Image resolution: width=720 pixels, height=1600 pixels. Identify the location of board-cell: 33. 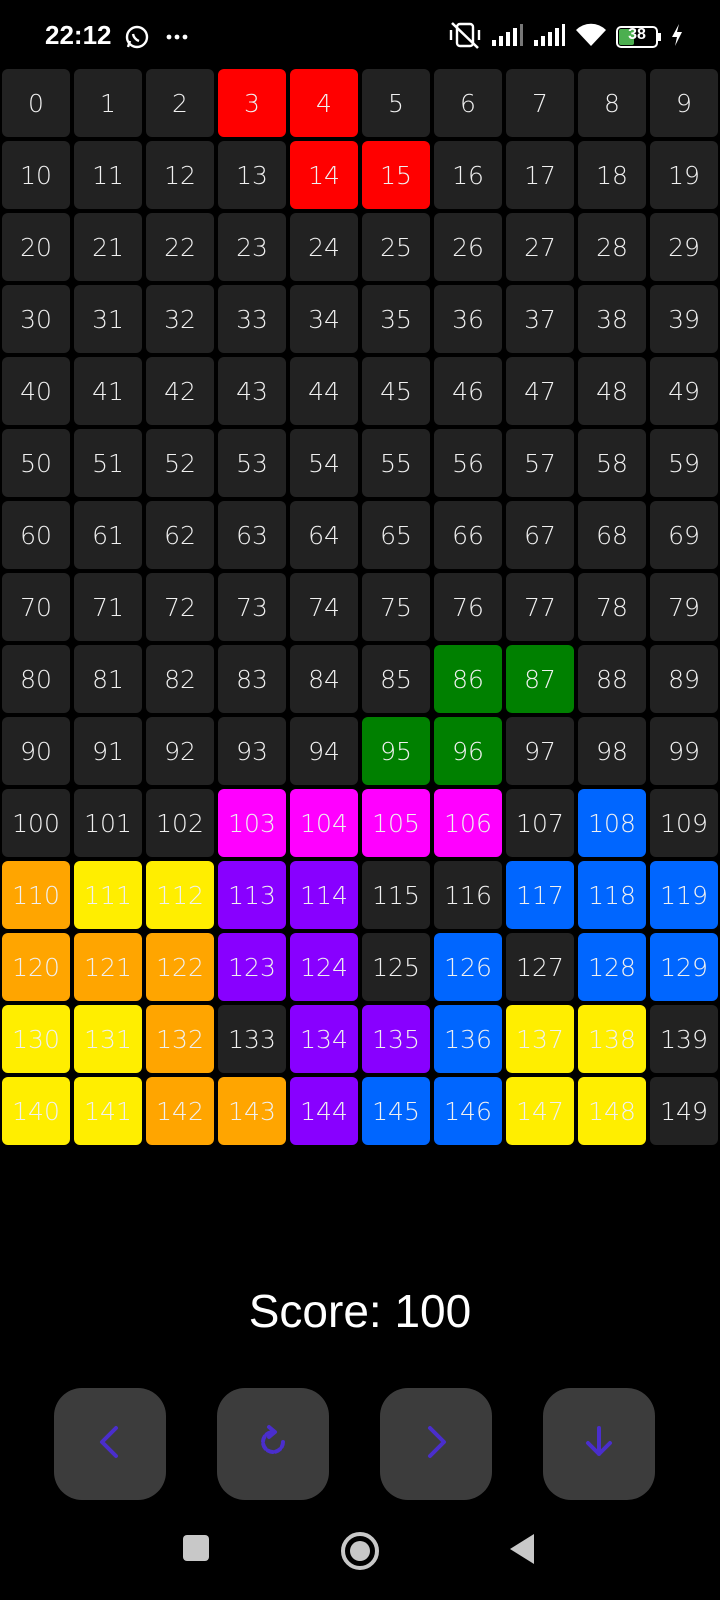
(252, 319).